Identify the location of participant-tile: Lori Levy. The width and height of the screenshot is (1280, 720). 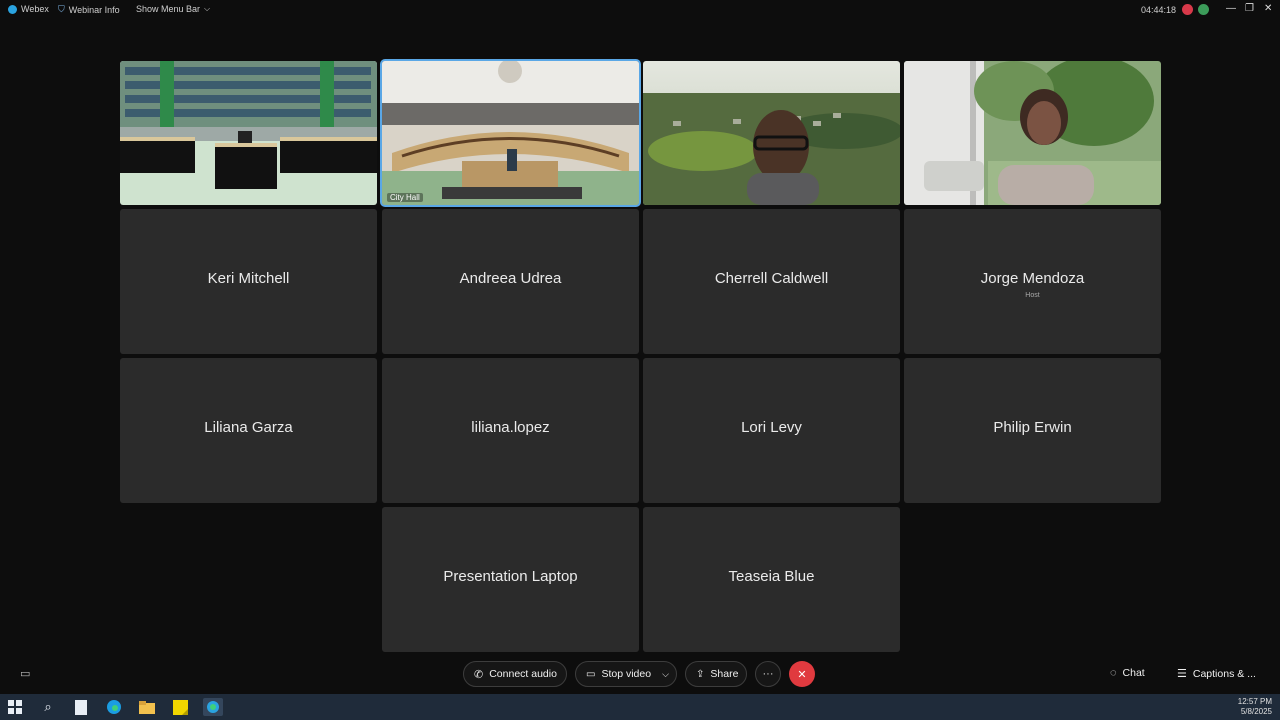
(771, 430).